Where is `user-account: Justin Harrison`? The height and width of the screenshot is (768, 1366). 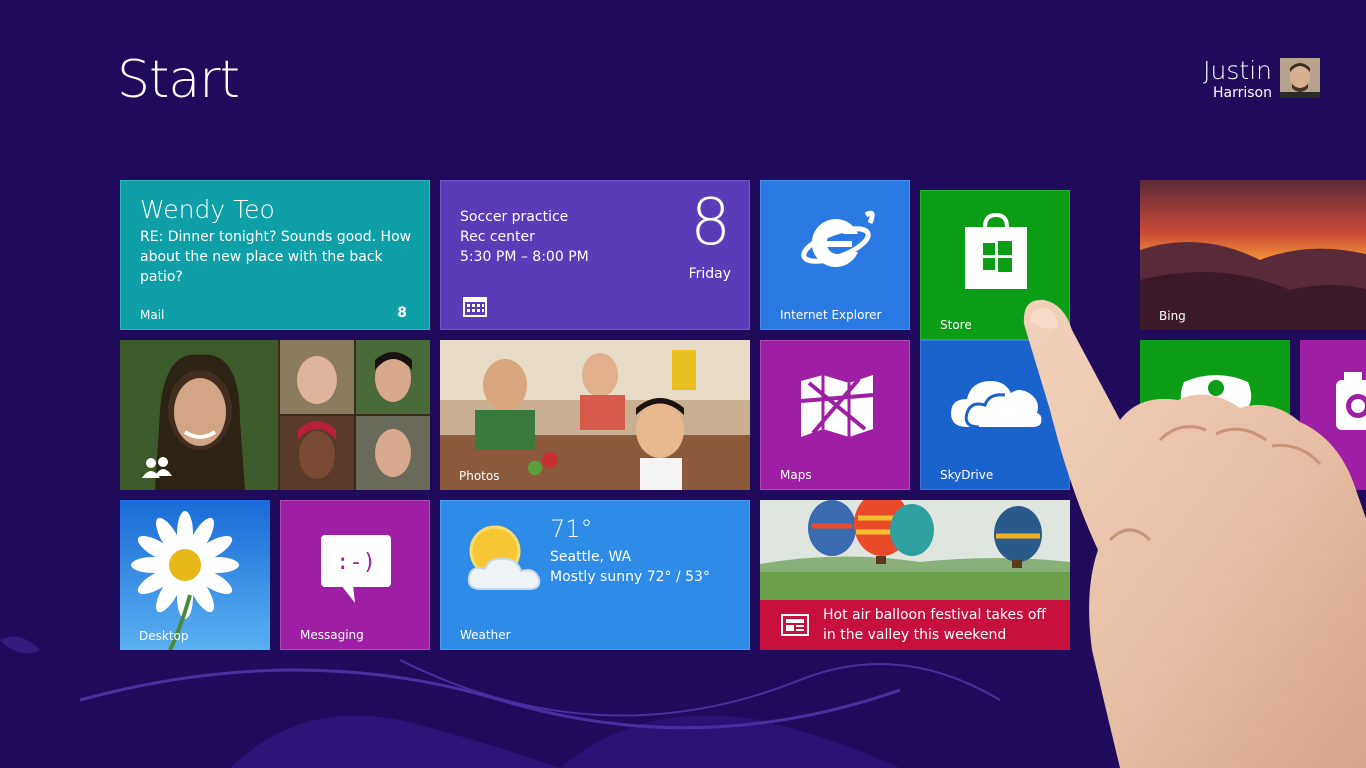 user-account: Justin Harrison is located at coordinates (1261, 79).